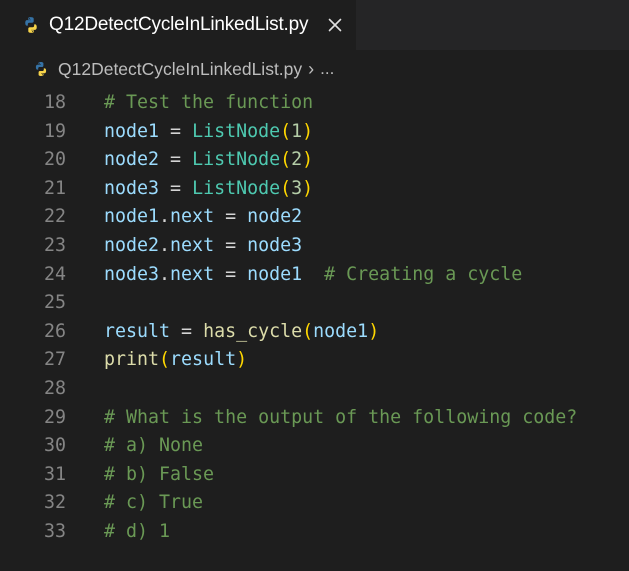 Image resolution: width=629 pixels, height=571 pixels. I want to click on line-number: 32, so click(54, 503).